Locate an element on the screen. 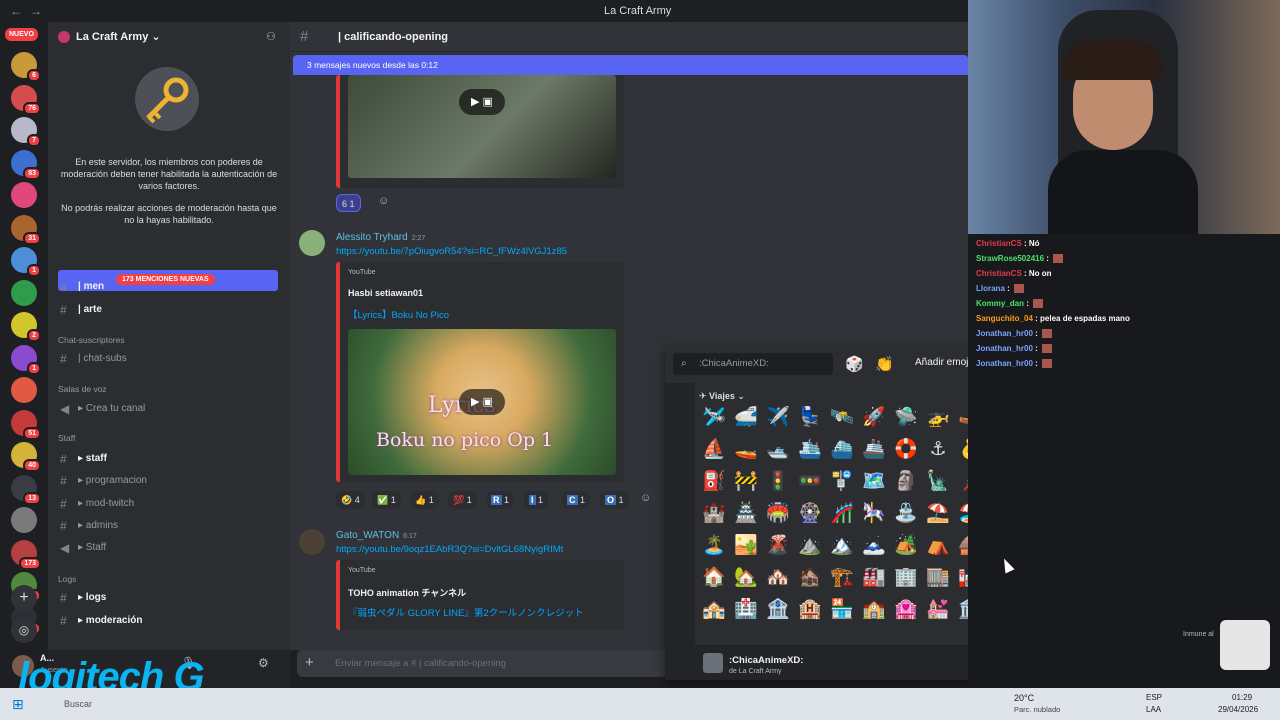 The width and height of the screenshot is (1280, 720). emoji-cell: ⛵ is located at coordinates (714, 450).